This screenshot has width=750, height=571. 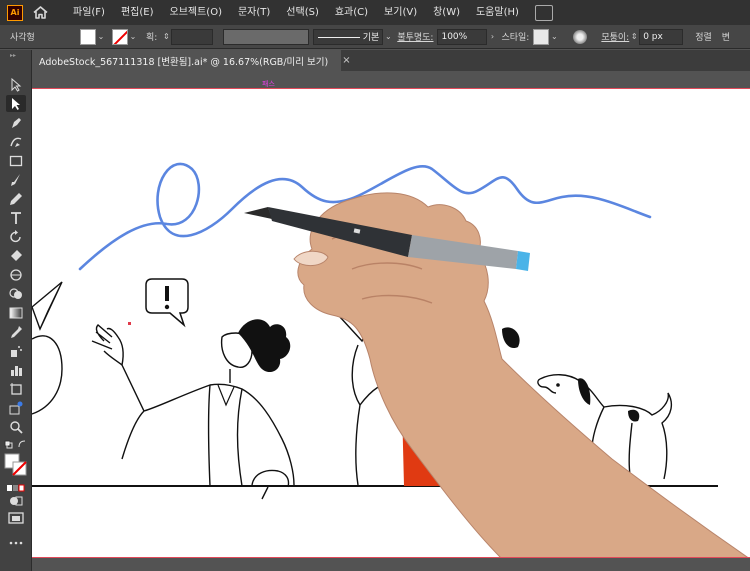 What do you see at coordinates (515, 38) in the screenshot?
I see `style-label: 스타일:` at bounding box center [515, 38].